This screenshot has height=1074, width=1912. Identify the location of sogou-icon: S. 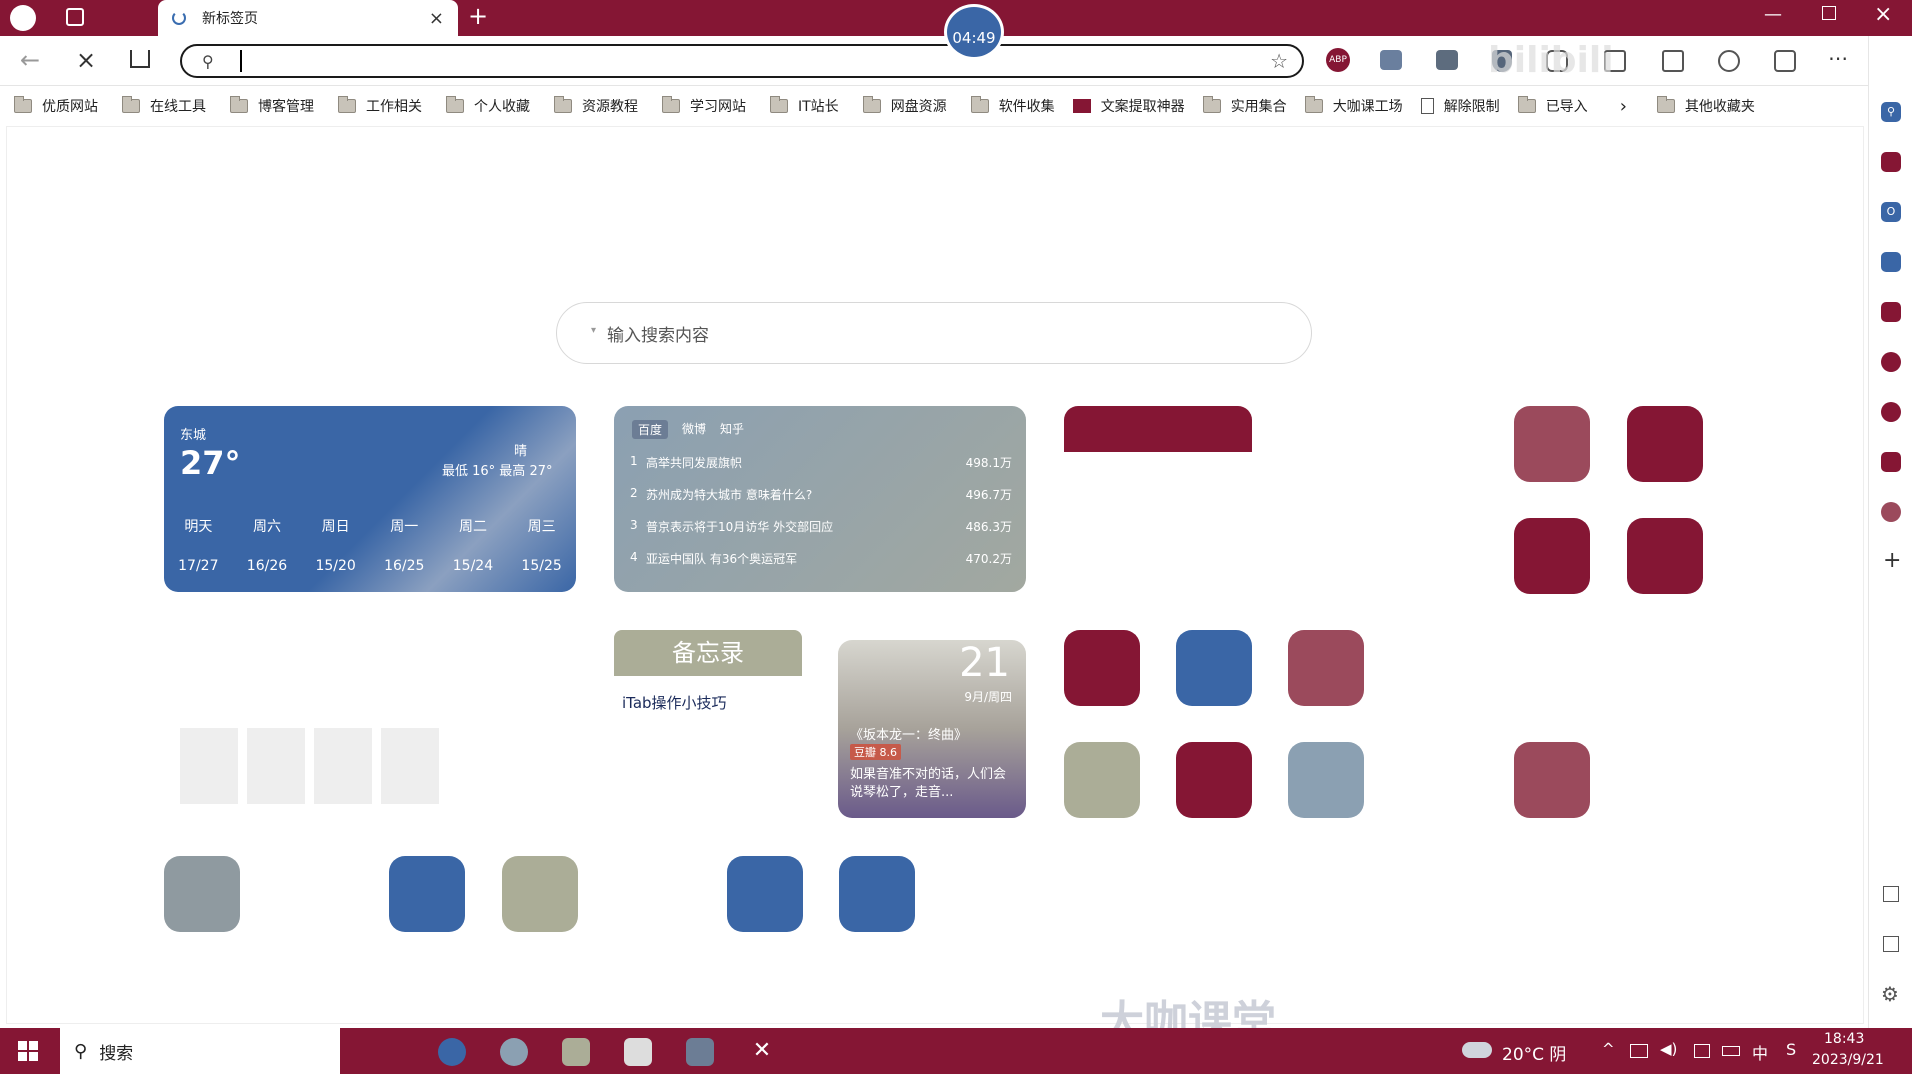
(1791, 1049).